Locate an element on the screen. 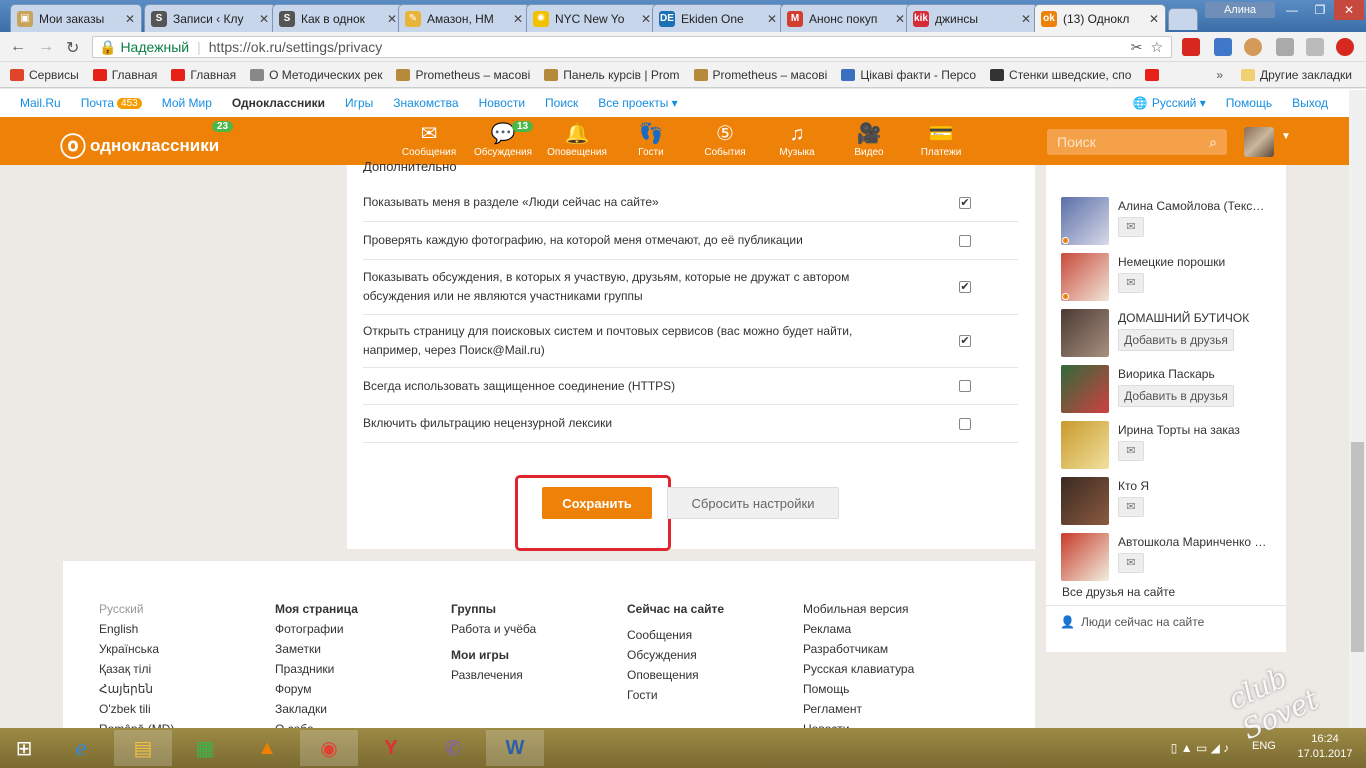 Image resolution: width=1366 pixels, height=768 pixels. language-link: 🌐 Русский ▾ is located at coordinates (1169, 103).